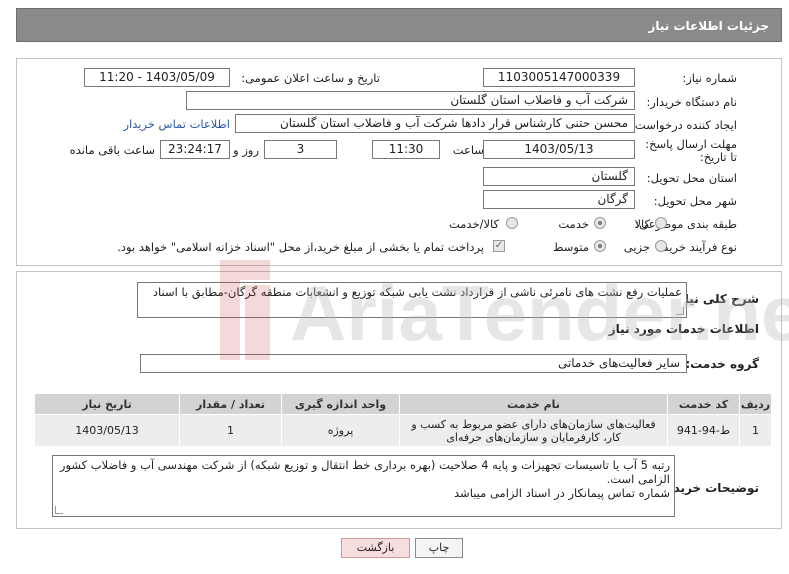 The width and height of the screenshot is (789, 574). What do you see at coordinates (559, 199) in the screenshot?
I see `city-field: گرگان` at bounding box center [559, 199].